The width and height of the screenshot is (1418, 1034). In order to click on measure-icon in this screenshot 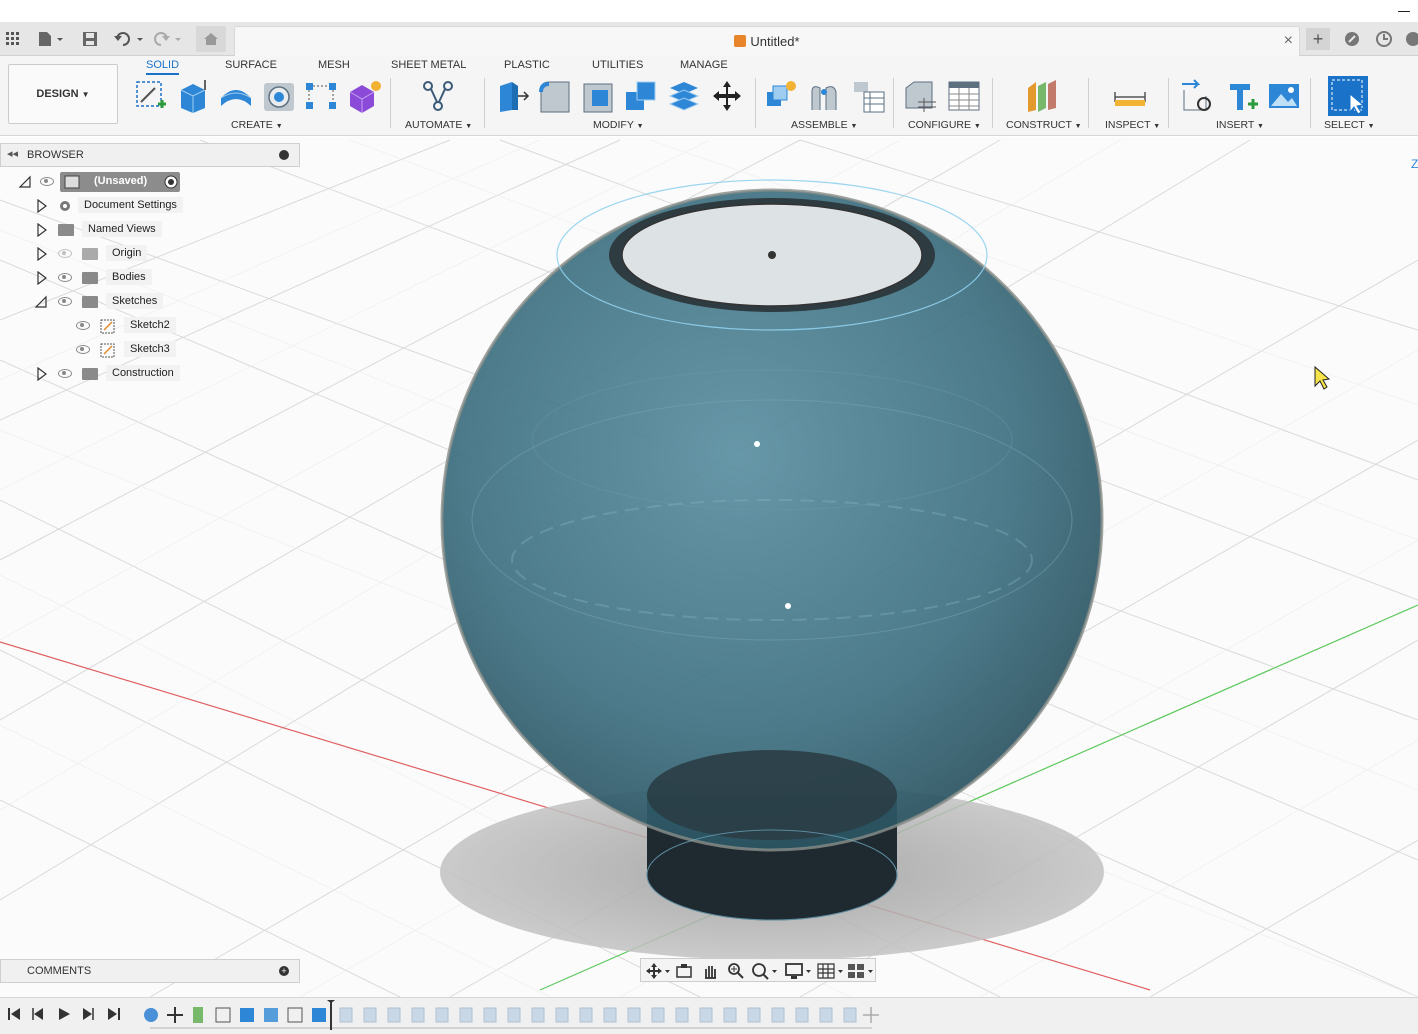, I will do `click(1130, 96)`.